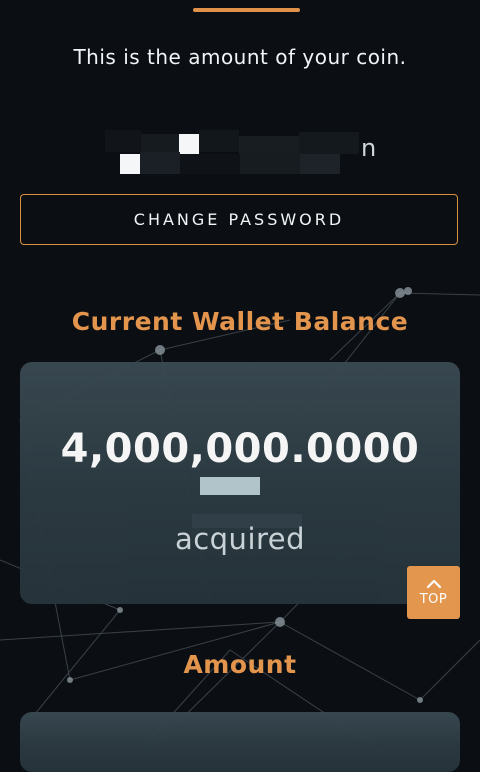 This screenshot has width=480, height=772. Describe the element at coordinates (369, 148) in the screenshot. I see `masked-field-suffix: n` at that location.